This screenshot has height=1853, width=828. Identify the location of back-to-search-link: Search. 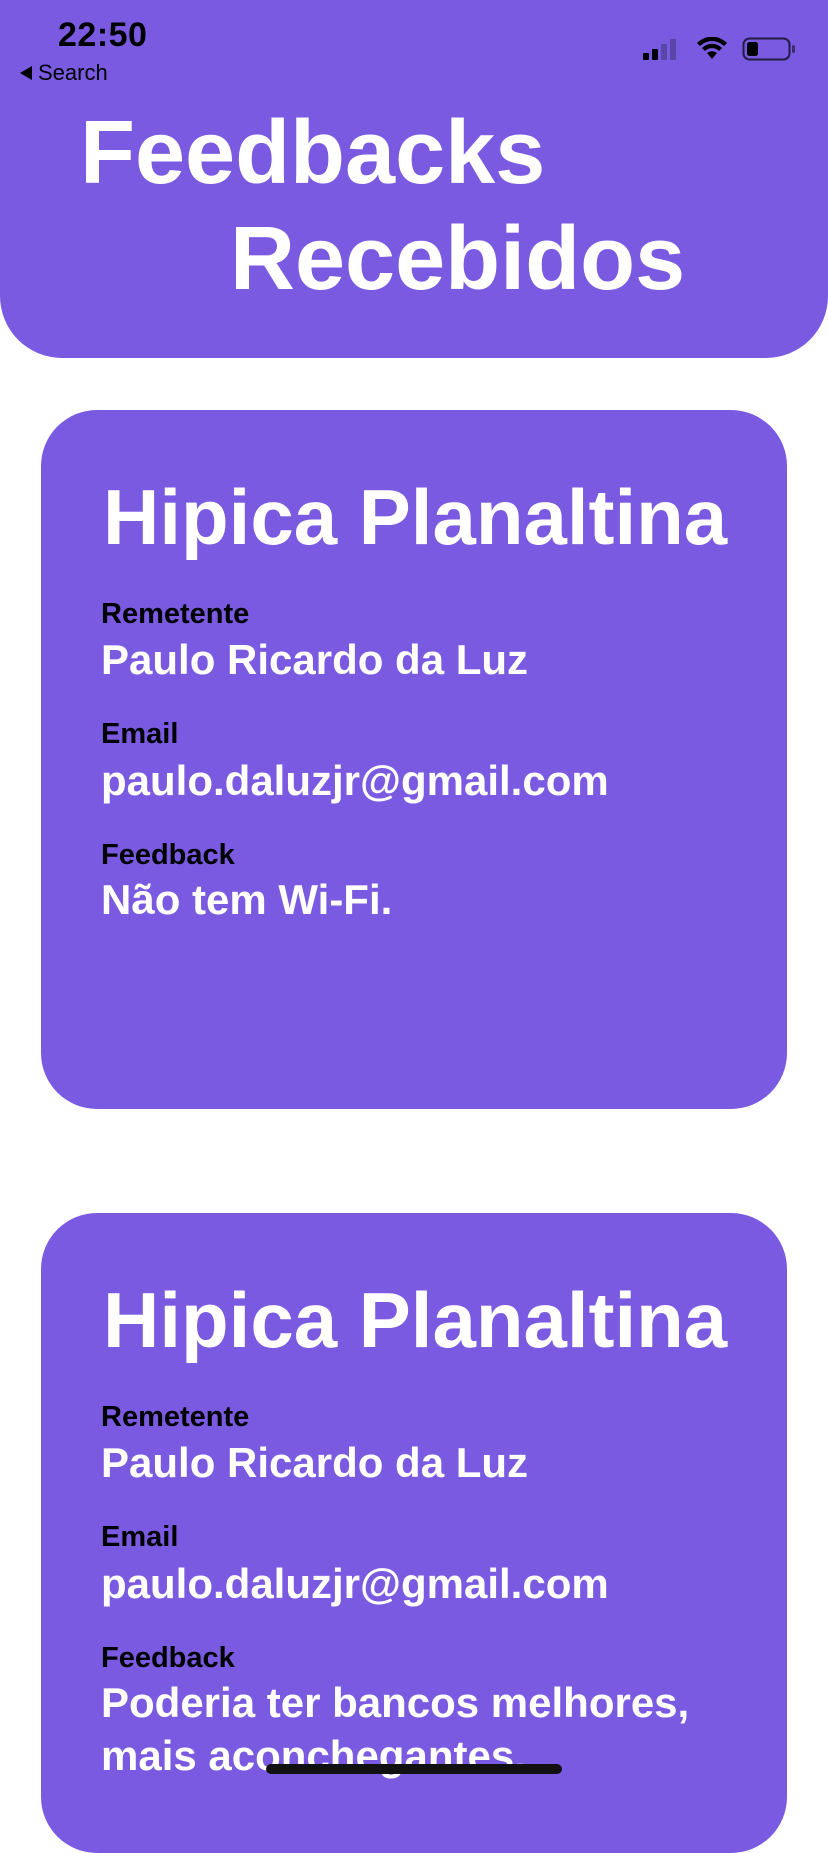
(64, 73).